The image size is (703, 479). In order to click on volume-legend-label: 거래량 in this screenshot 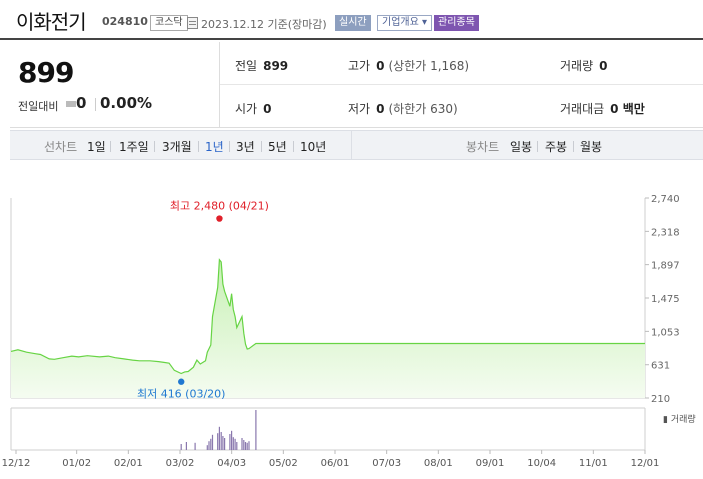, I will do `click(683, 420)`.